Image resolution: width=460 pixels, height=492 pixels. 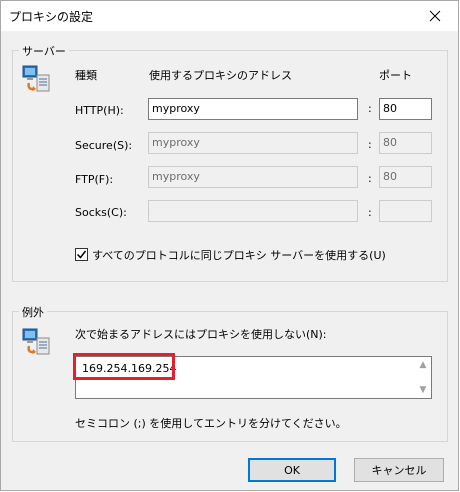 I want to click on scroll-down-icon: ▼, so click(x=423, y=390).